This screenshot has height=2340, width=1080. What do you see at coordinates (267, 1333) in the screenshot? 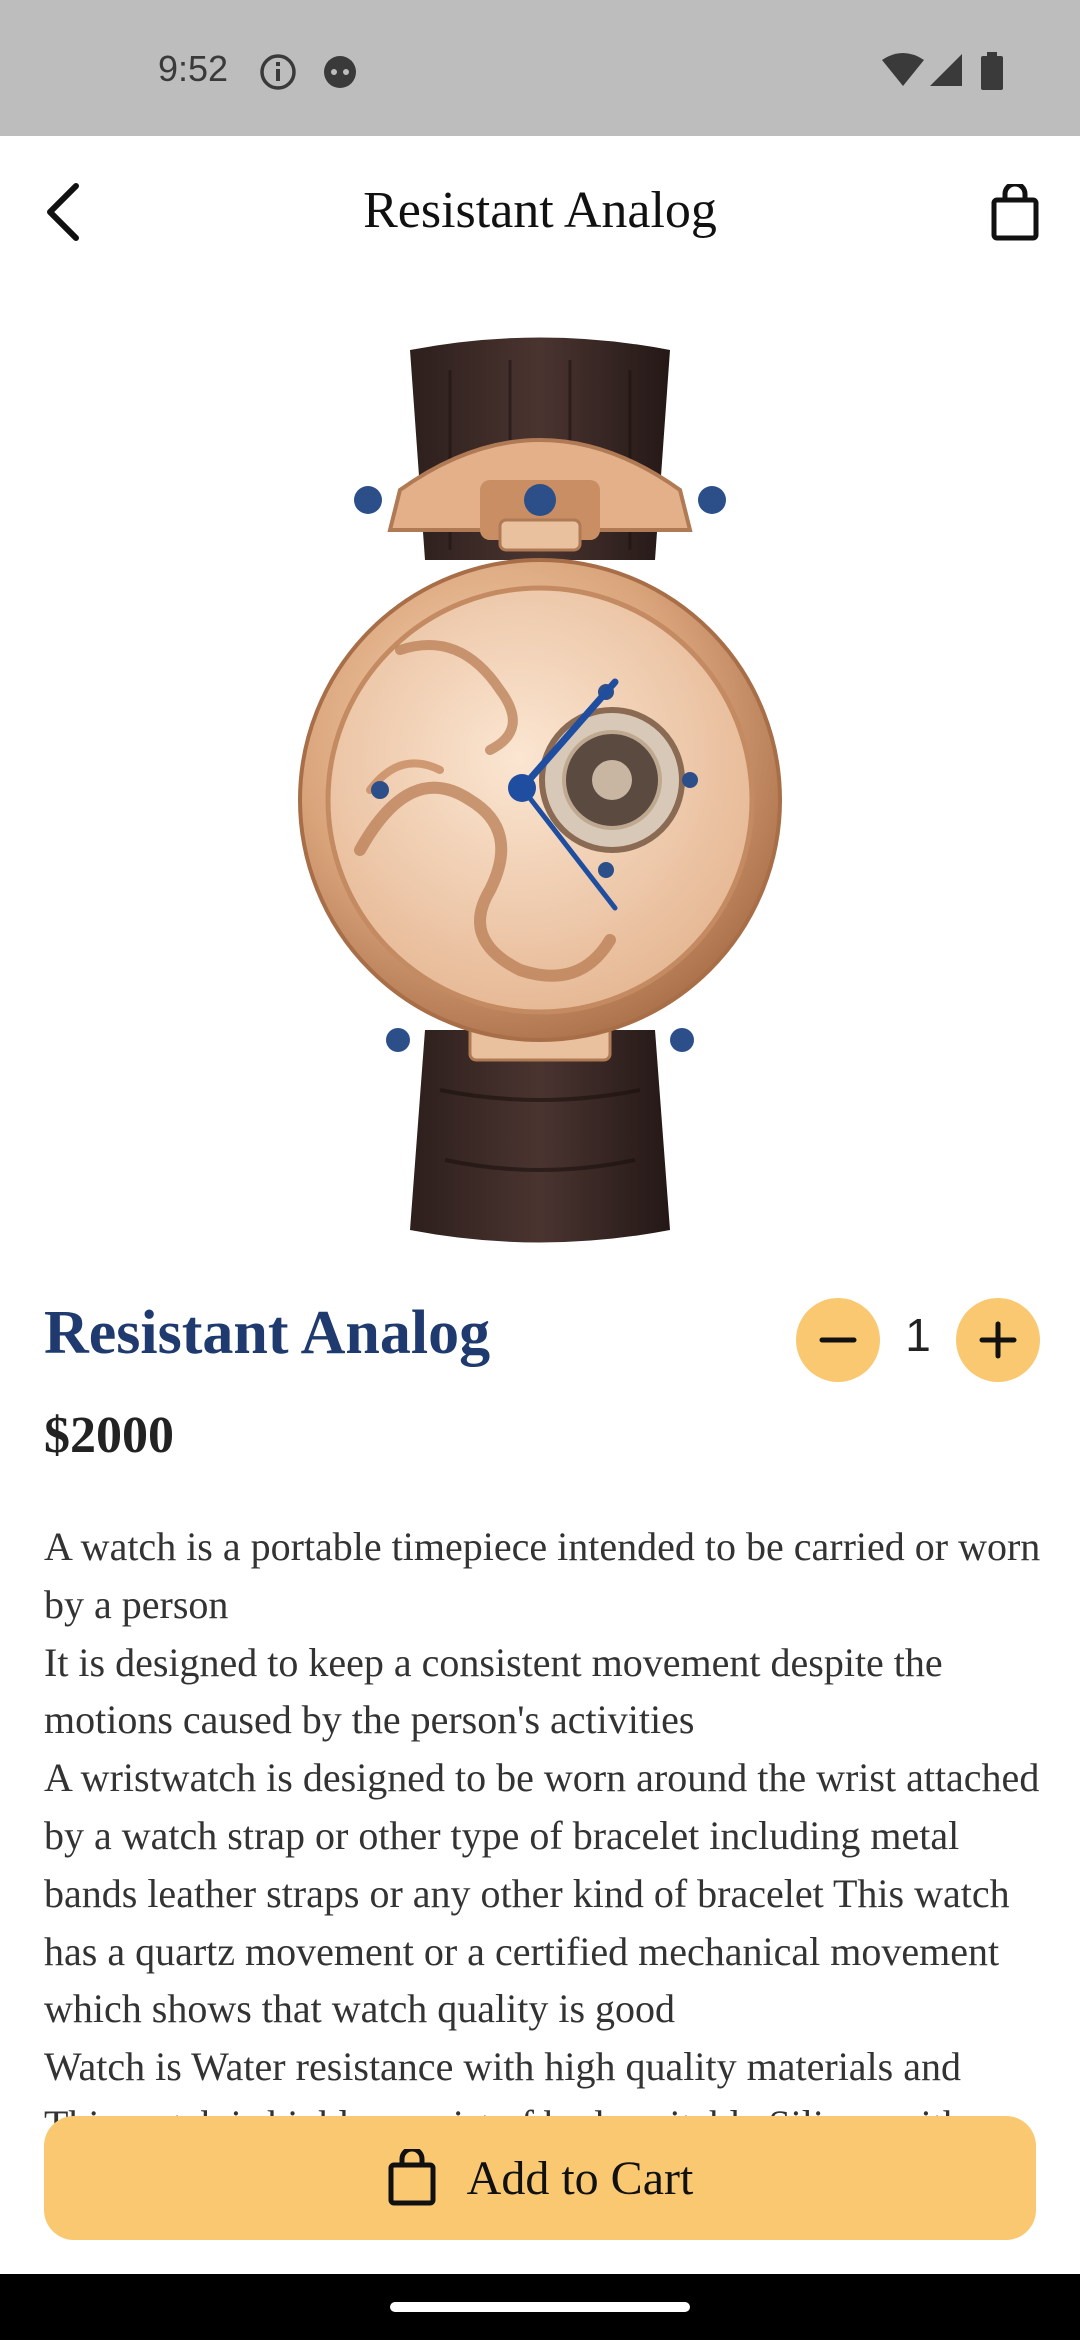
I see `product-name: Resistant Analog` at bounding box center [267, 1333].